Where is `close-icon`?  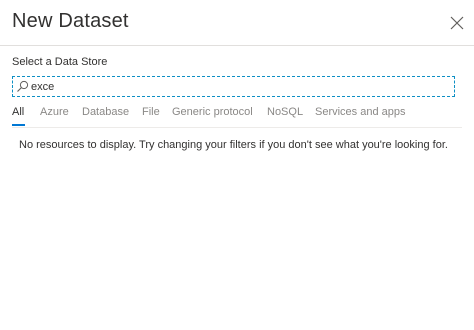
close-icon is located at coordinates (457, 23).